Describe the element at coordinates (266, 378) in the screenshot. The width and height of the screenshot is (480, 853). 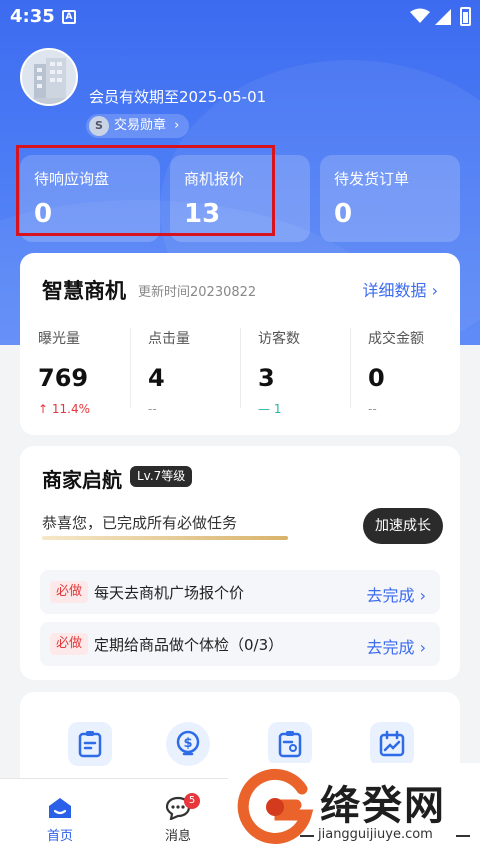
I see `metric-value: 3` at that location.